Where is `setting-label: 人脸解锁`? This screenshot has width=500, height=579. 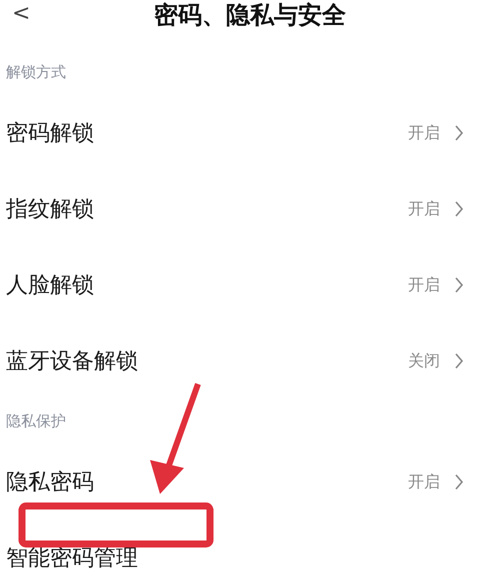
setting-label: 人脸解锁 is located at coordinates (207, 285).